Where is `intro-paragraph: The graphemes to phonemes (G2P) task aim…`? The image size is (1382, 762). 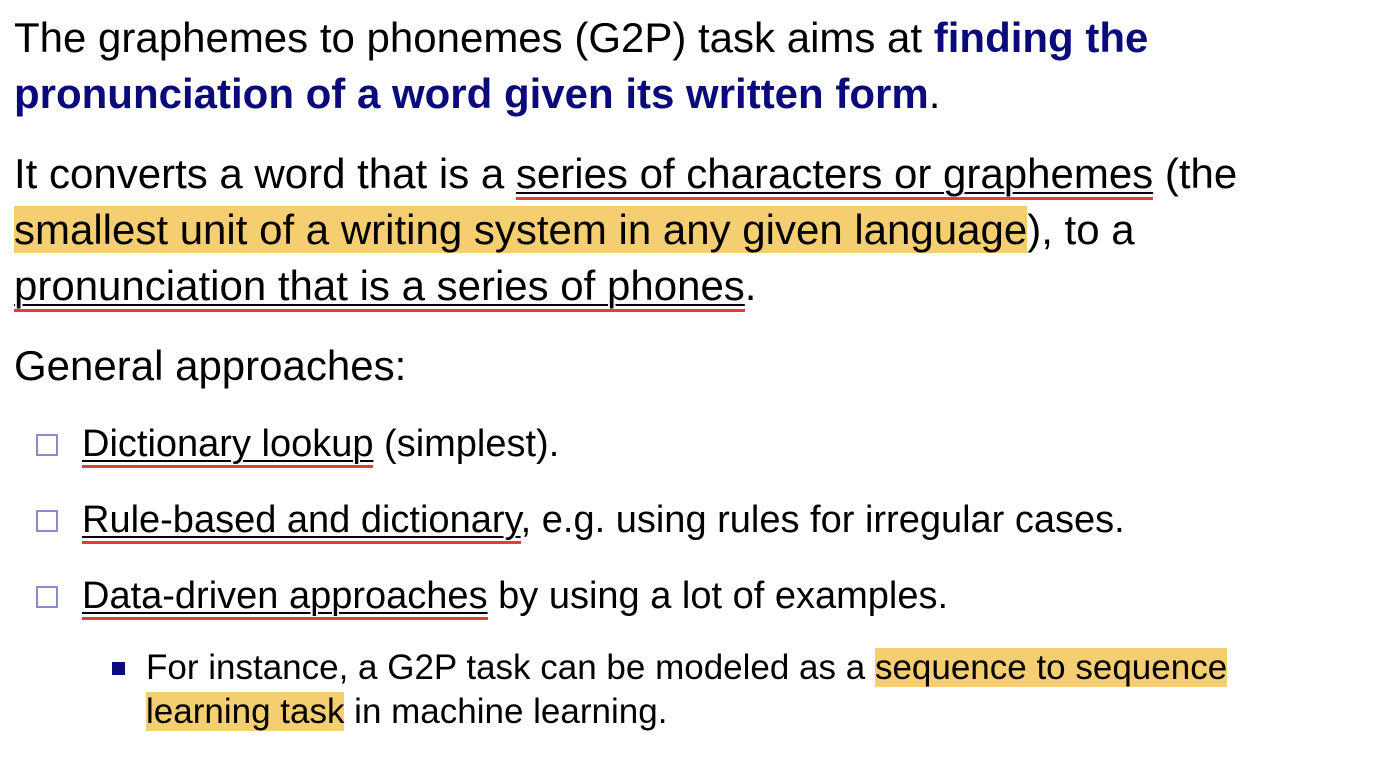 intro-paragraph: The graphemes to phonemes (G2P) task aim… is located at coordinates (684, 66).